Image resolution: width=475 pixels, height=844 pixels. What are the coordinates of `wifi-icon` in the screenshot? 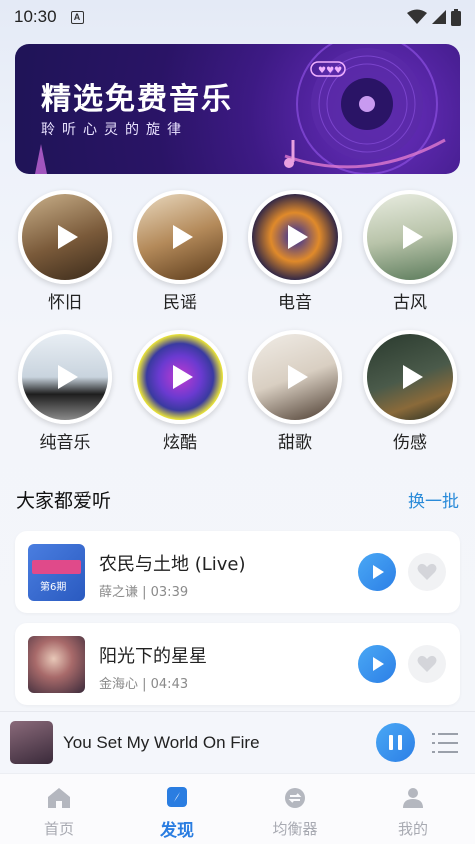 It's located at (417, 16).